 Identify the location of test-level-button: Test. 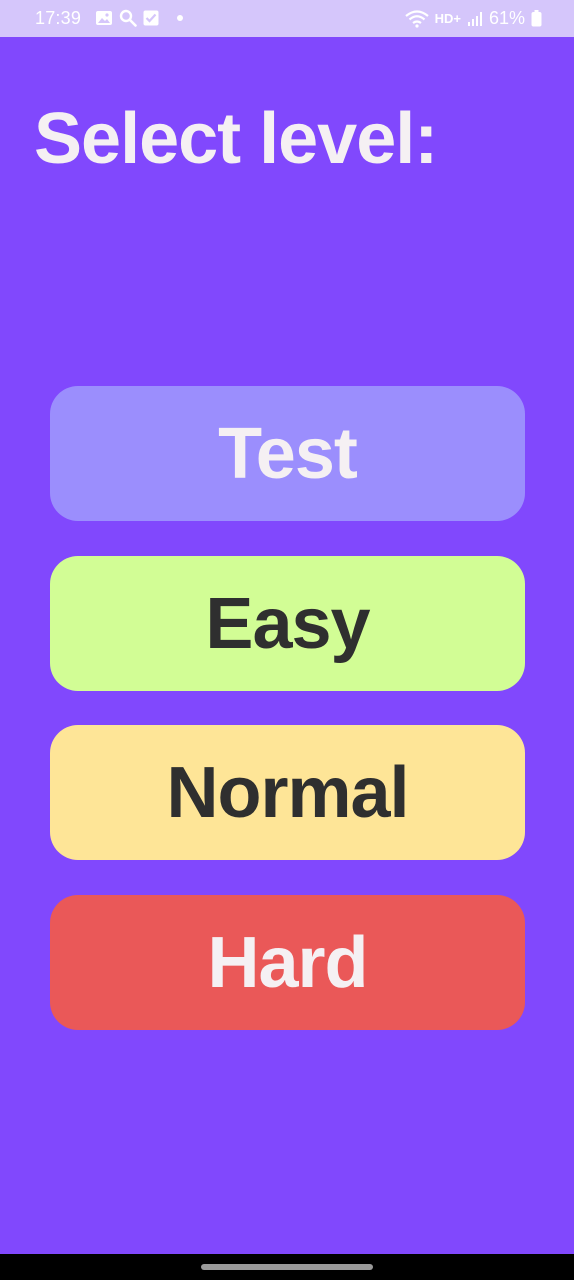
(287, 453).